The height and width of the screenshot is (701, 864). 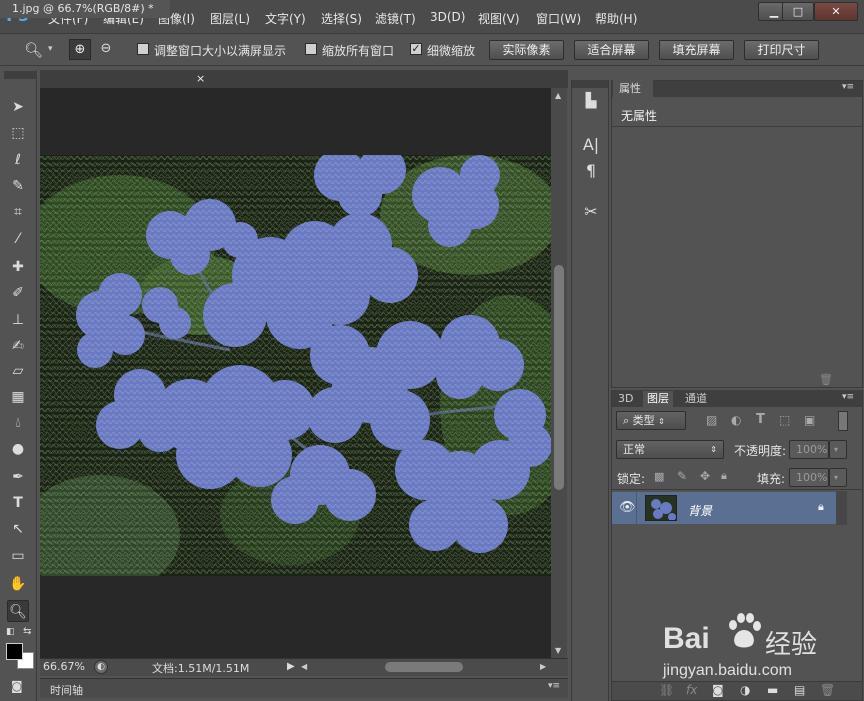 What do you see at coordinates (809, 420) in the screenshot?
I see `smart-object-filter-icon: ▣` at bounding box center [809, 420].